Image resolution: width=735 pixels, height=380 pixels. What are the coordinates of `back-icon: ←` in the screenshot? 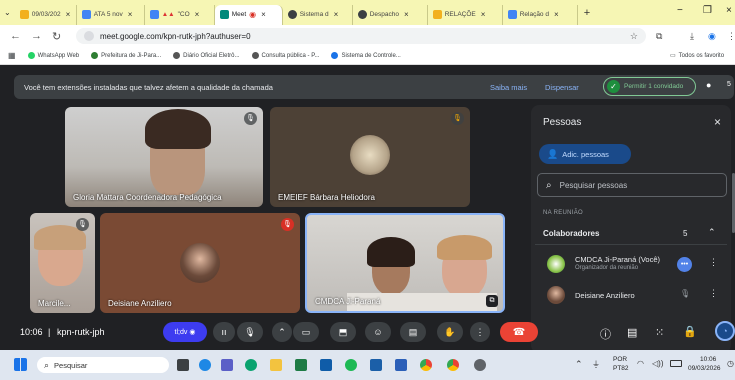 It's located at (15, 36).